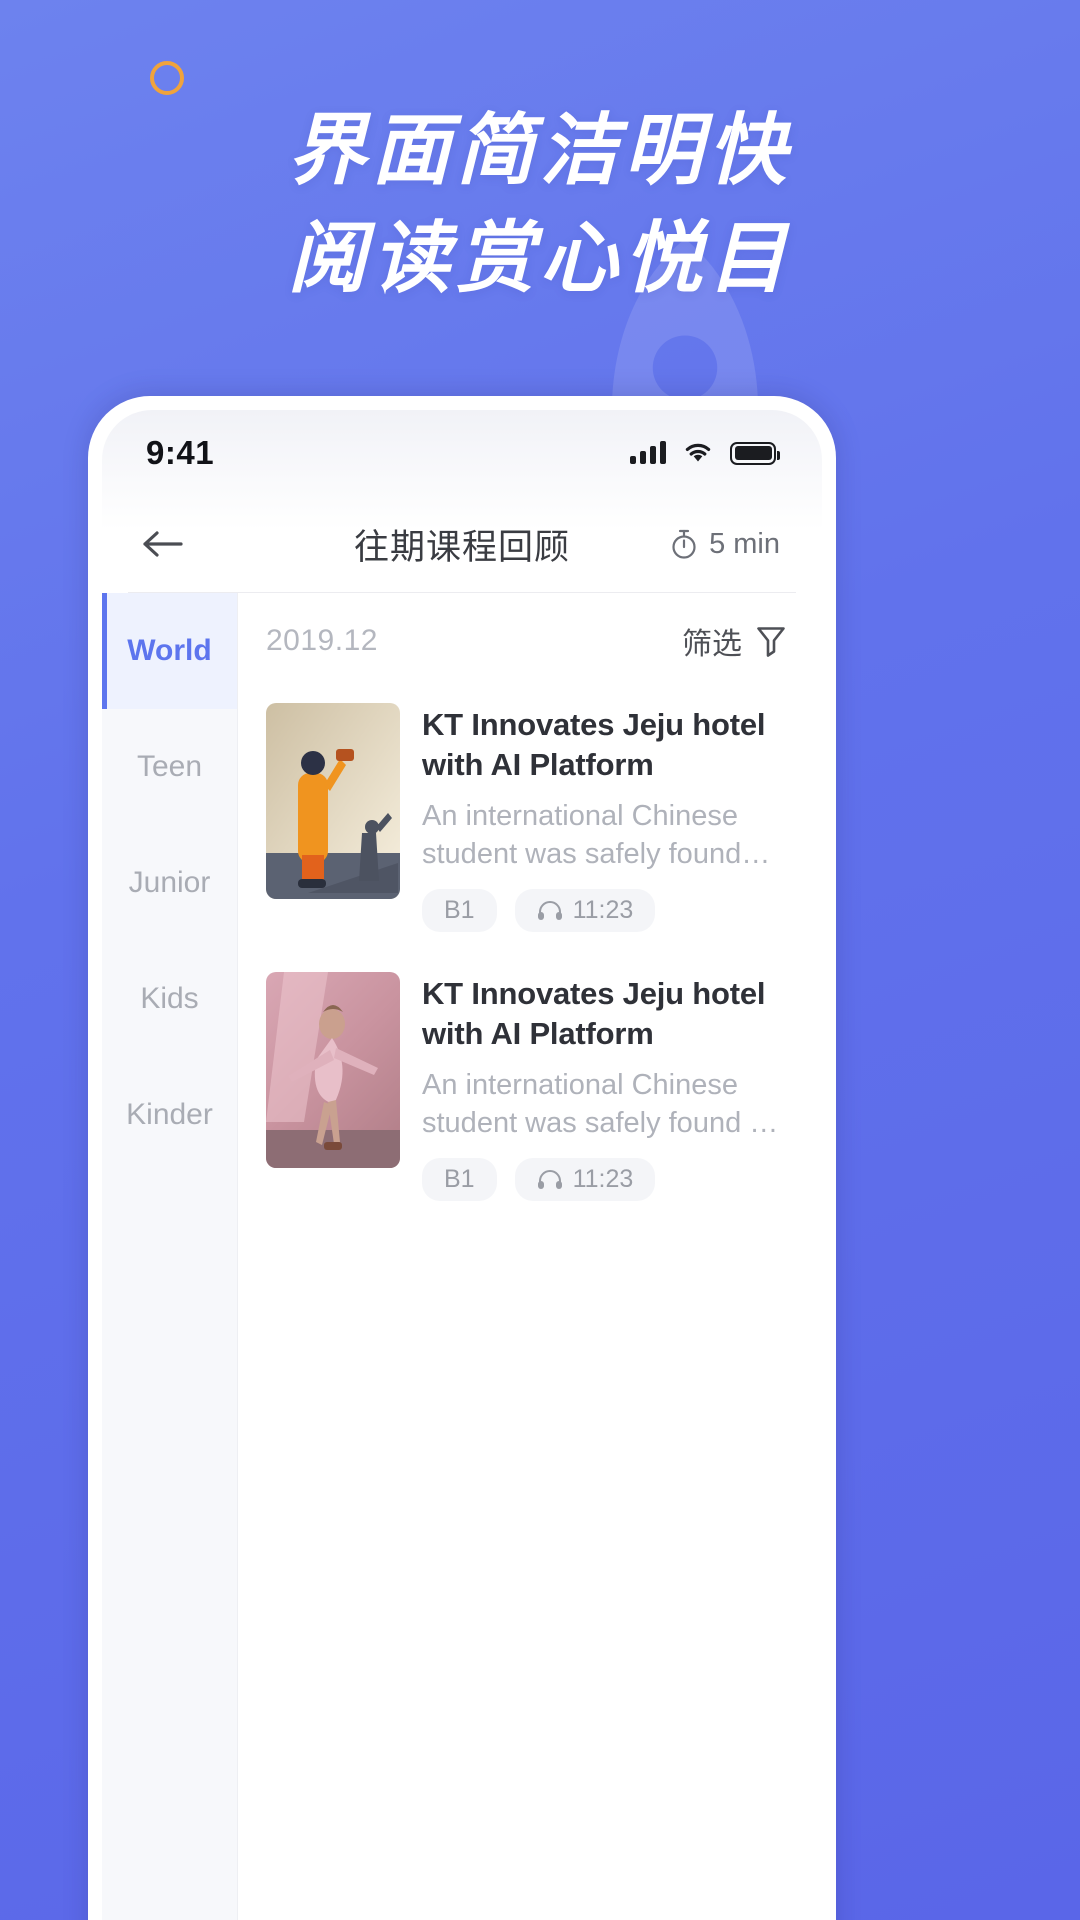 The width and height of the screenshot is (1080, 1920). I want to click on sidebar-item-junior: Junior, so click(169, 883).